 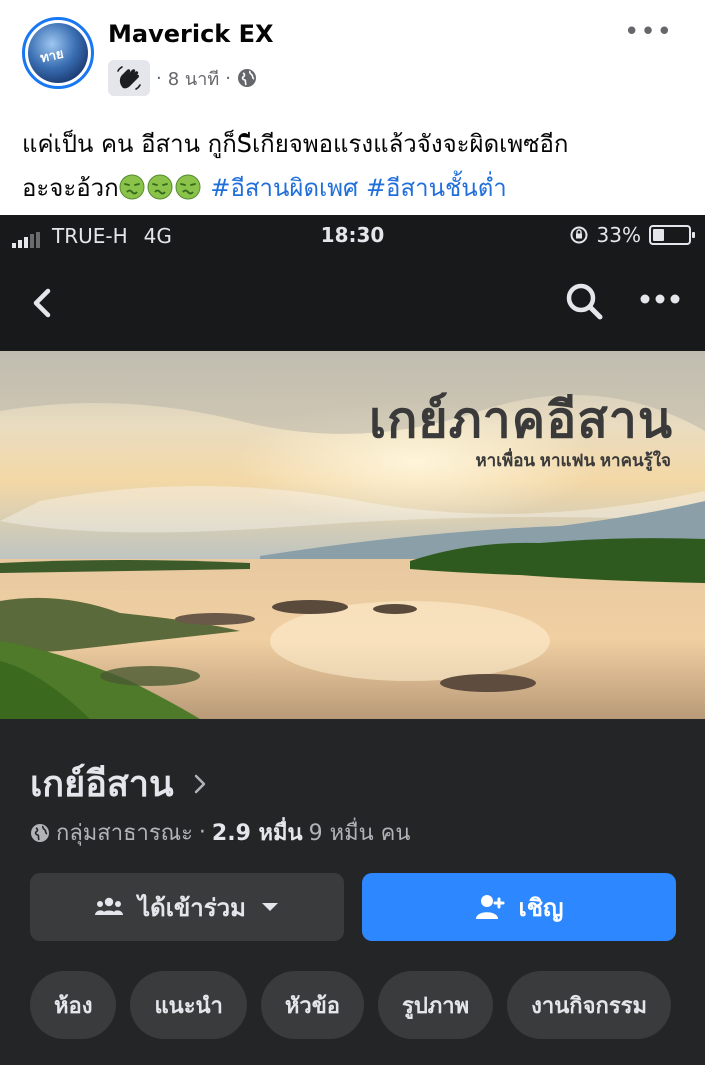 I want to click on group-nav-bar, so click(x=352, y=303).